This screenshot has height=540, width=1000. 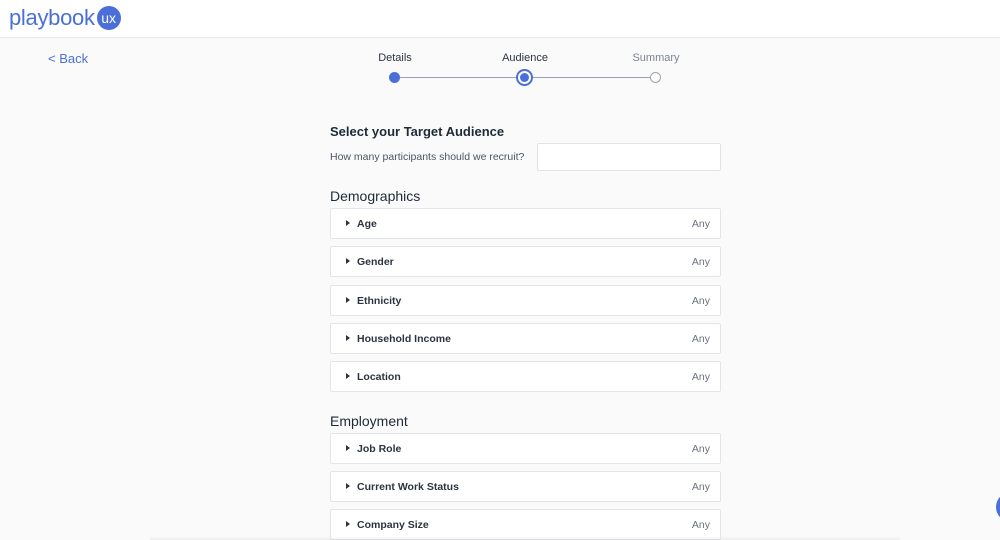 I want to click on filter-label: Job Role, so click(x=379, y=449).